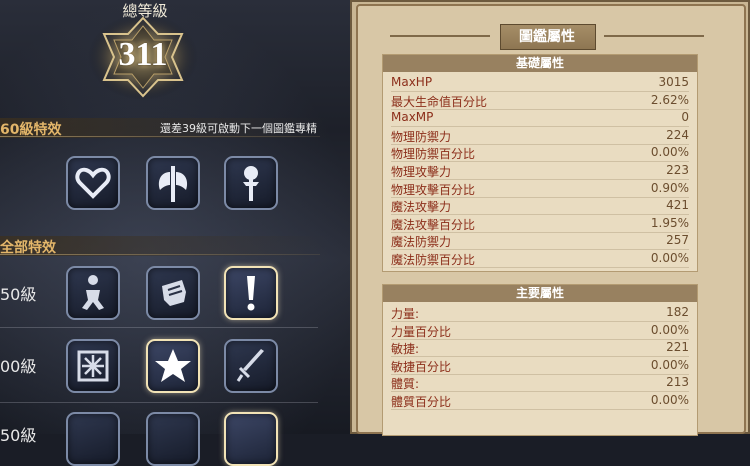 The height and width of the screenshot is (466, 750). I want to click on section-all-effects: 全部特效, so click(165, 246).